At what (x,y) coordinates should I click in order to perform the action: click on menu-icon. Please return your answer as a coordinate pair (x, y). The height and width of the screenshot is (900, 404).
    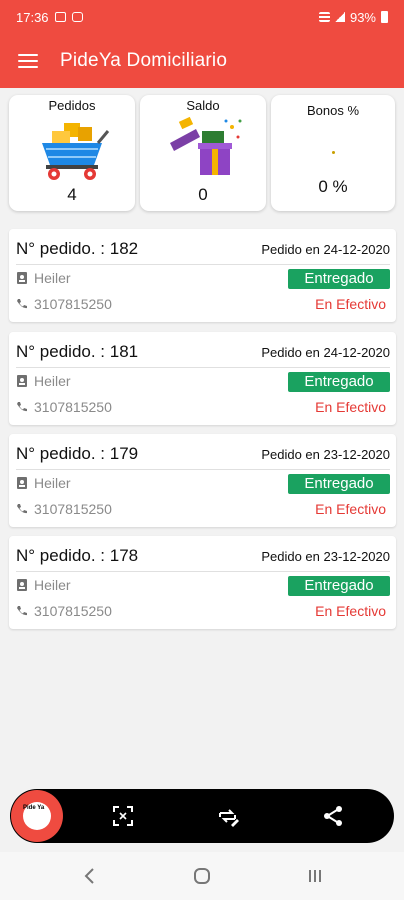
    Looking at the image, I should click on (28, 61).